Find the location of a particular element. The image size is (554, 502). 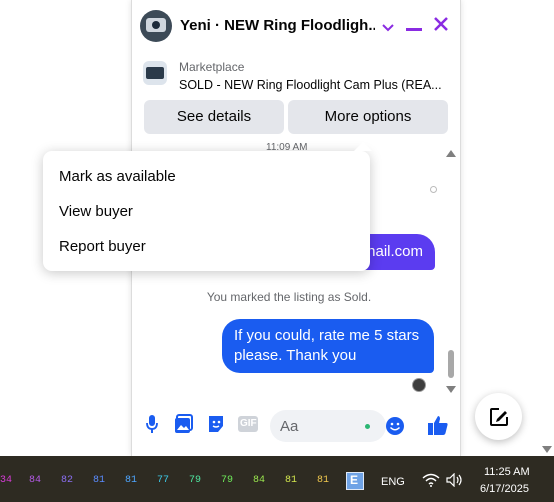

system-message: You marked the listing as Sold. is located at coordinates (289, 297).